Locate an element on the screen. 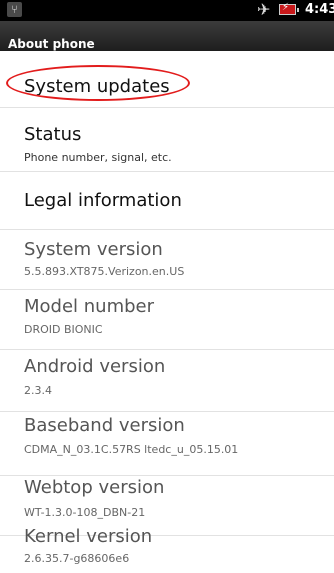 The height and width of the screenshot is (573, 334). list-item-title: Model number is located at coordinates (89, 306).